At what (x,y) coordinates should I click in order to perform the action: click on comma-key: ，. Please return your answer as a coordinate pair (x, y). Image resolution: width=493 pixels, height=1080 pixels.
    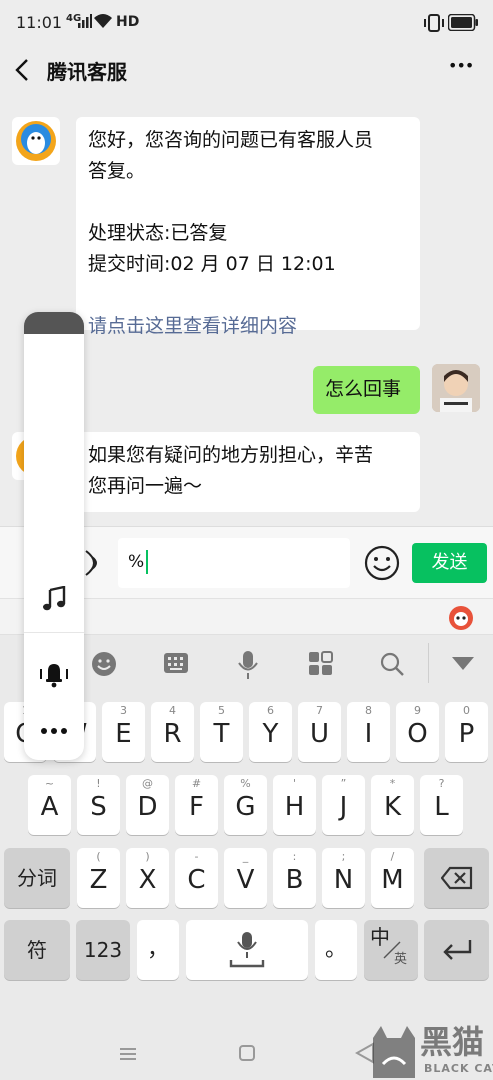
    Looking at the image, I should click on (158, 950).